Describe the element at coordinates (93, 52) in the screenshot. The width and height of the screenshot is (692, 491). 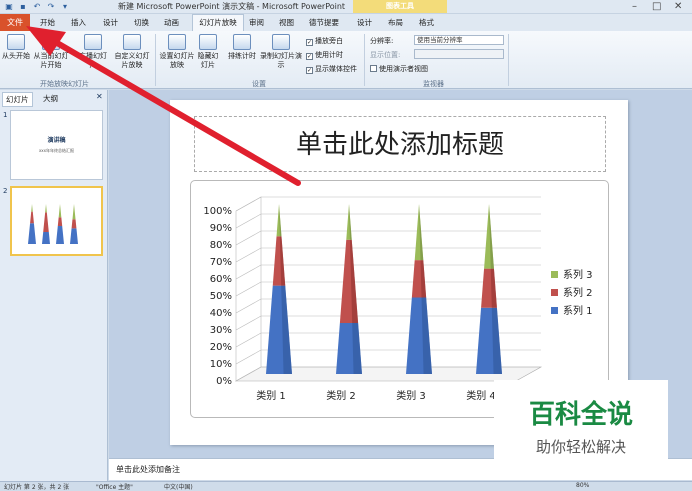
I see `broadcast-button: 广播幻灯片` at that location.